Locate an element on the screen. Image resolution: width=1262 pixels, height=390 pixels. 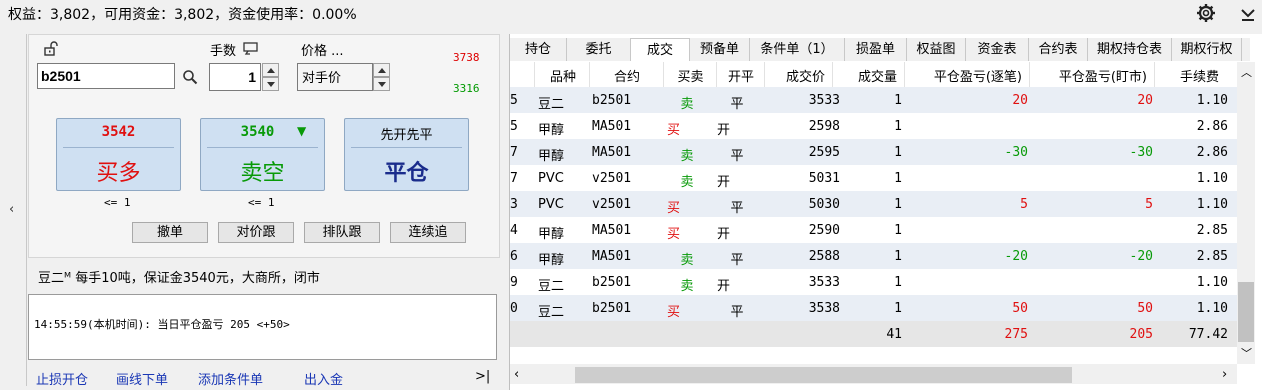
tab-funds: 资金表 is located at coordinates (997, 49).